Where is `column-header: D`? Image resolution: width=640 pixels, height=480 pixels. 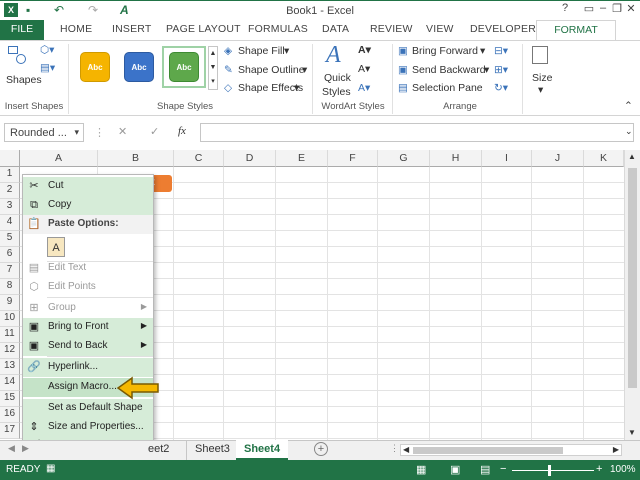
column-header: D is located at coordinates (250, 158).